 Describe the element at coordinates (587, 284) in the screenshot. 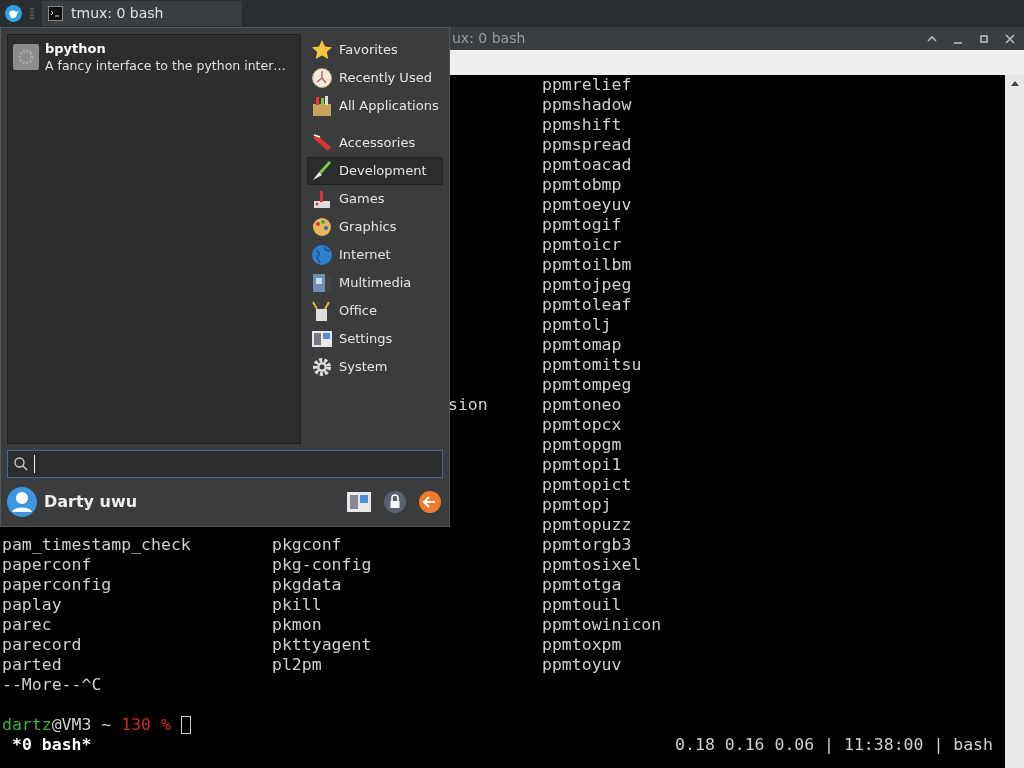

I see `terminal-text: ppmtojpeg` at that location.